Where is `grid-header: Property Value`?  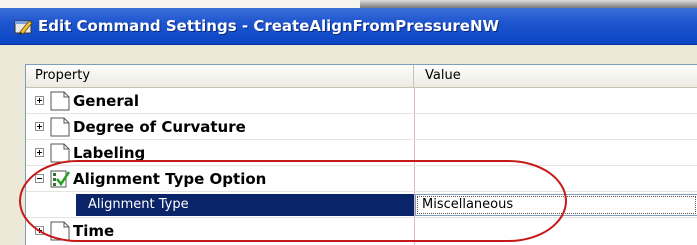 grid-header: Property Value is located at coordinates (361, 76).